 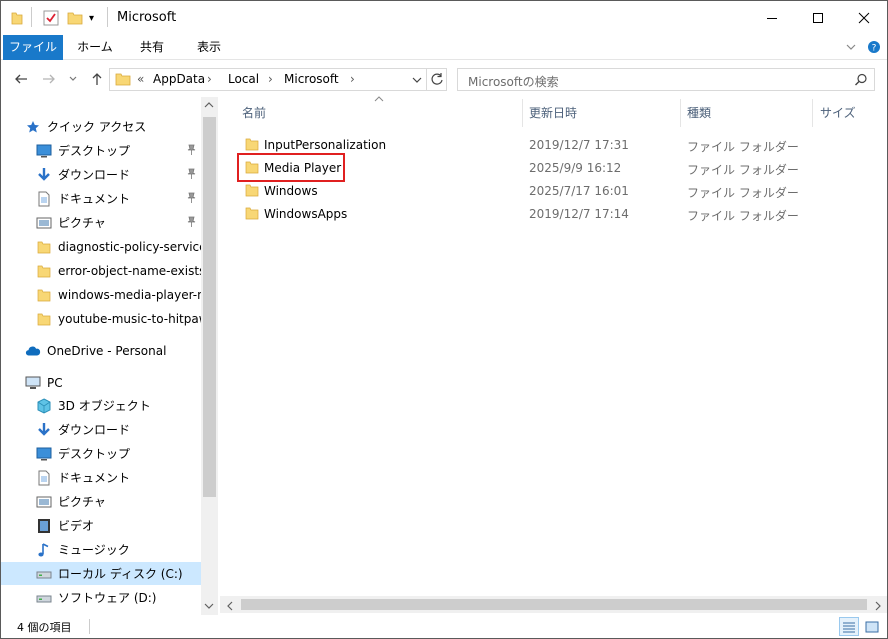 I want to click on recent-locations-icon, so click(x=73, y=79).